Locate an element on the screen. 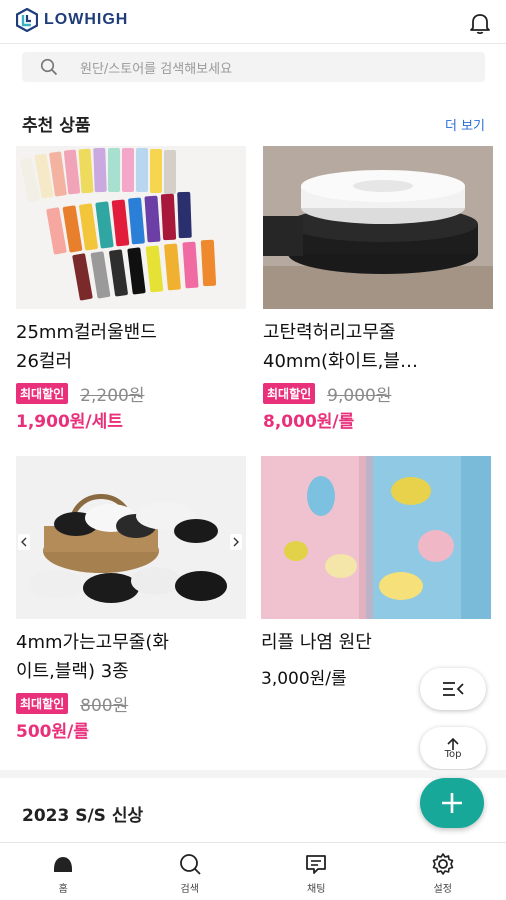 This screenshot has width=506, height=900. collapse-list-icon is located at coordinates (453, 689).